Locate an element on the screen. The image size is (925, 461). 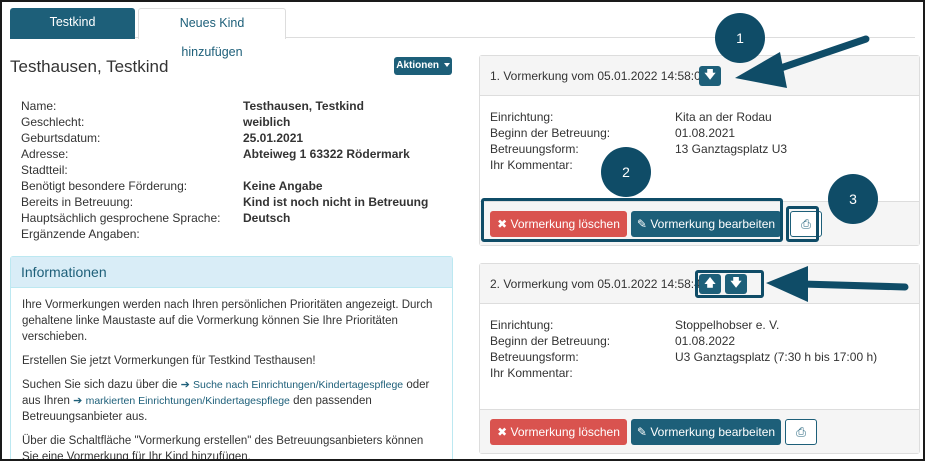
pencil-icon: ✎ is located at coordinates (641, 432).